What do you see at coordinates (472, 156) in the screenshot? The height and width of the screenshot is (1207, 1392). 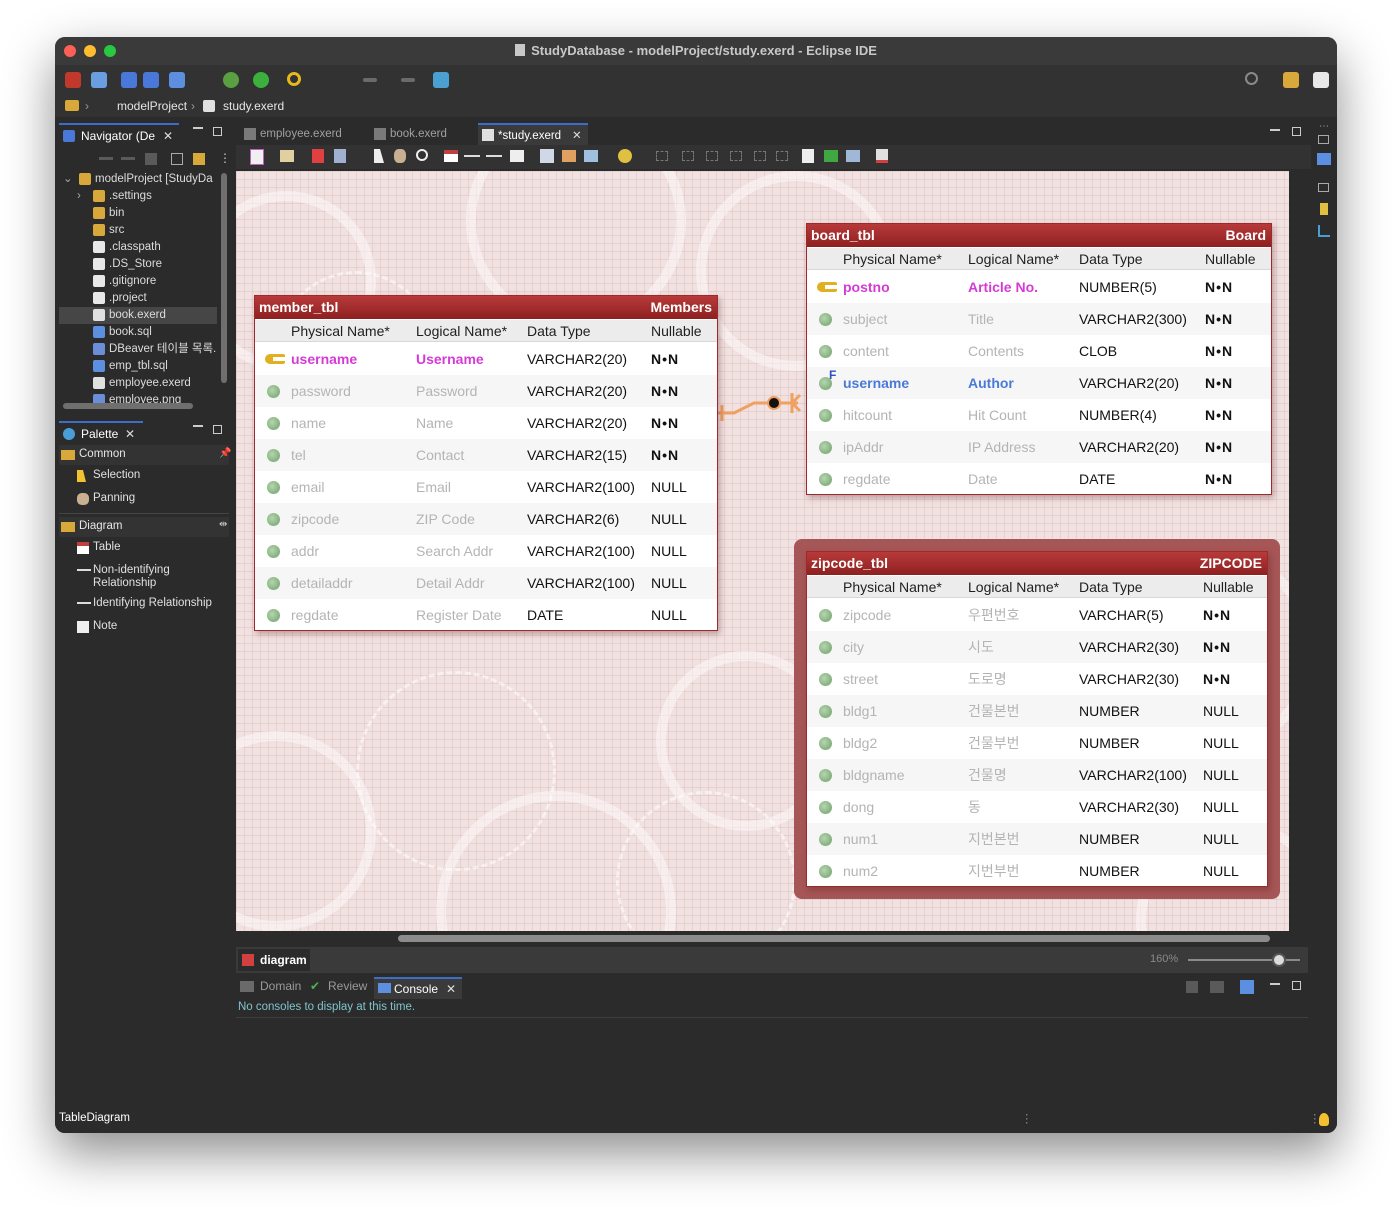 I see `relation-tool-icon` at bounding box center [472, 156].